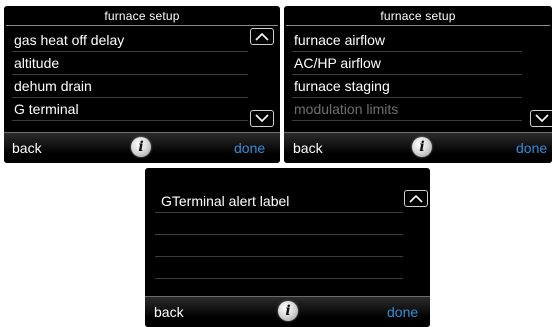 This screenshot has height=327, width=552. Describe the element at coordinates (132, 40) in the screenshot. I see `menu-item-gas-heat-off-delay: gas heat off delay` at that location.